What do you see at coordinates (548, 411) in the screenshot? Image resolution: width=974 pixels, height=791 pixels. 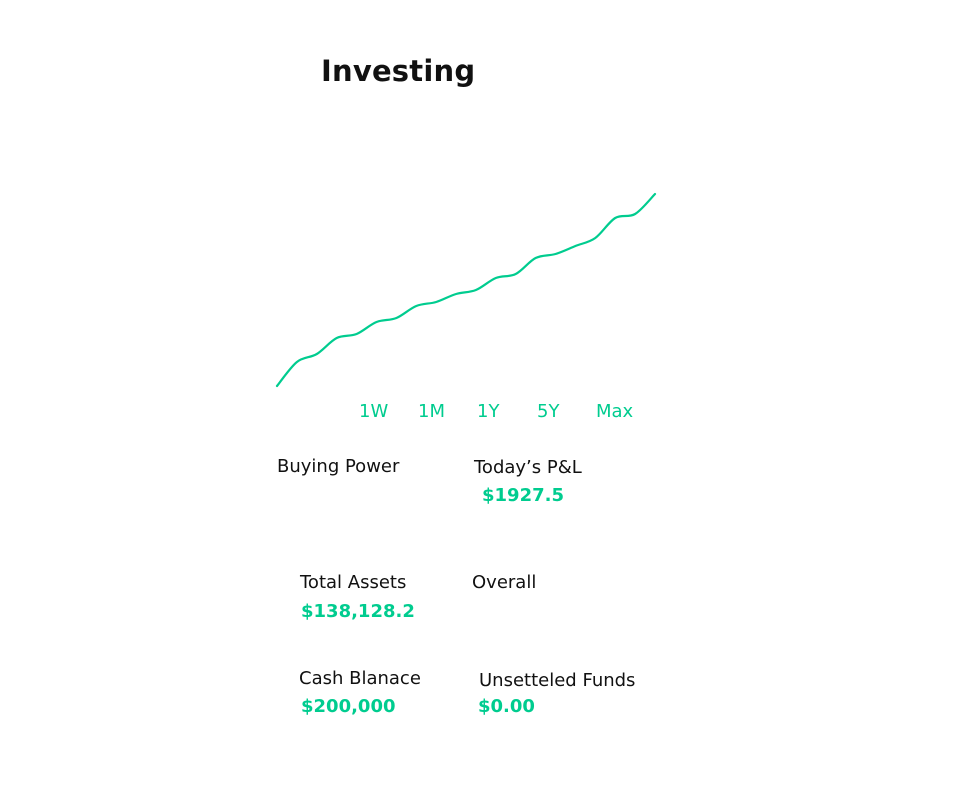 I see `range-tab-5y: 5Y` at bounding box center [548, 411].